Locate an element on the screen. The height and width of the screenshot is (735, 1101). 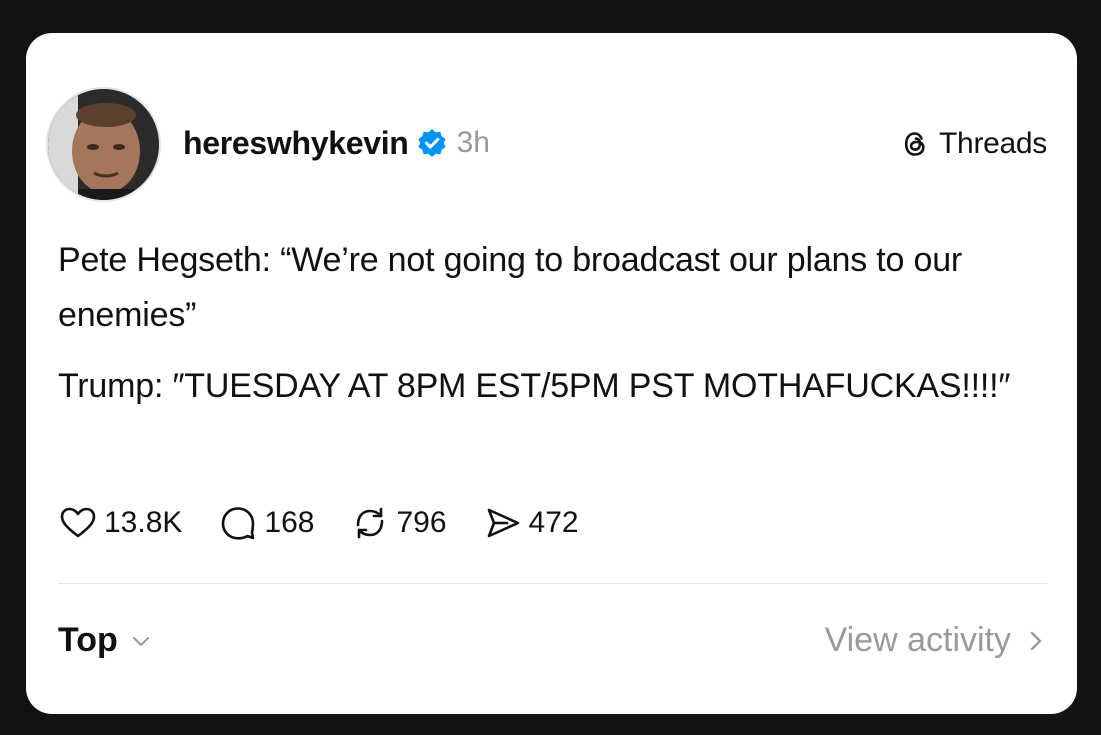
like-button: 13.8K is located at coordinates (120, 523).